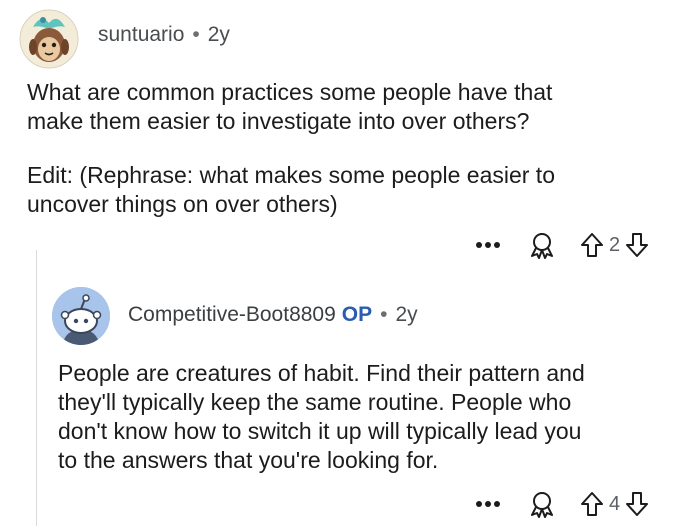  I want to click on thread-line, so click(36, 388).